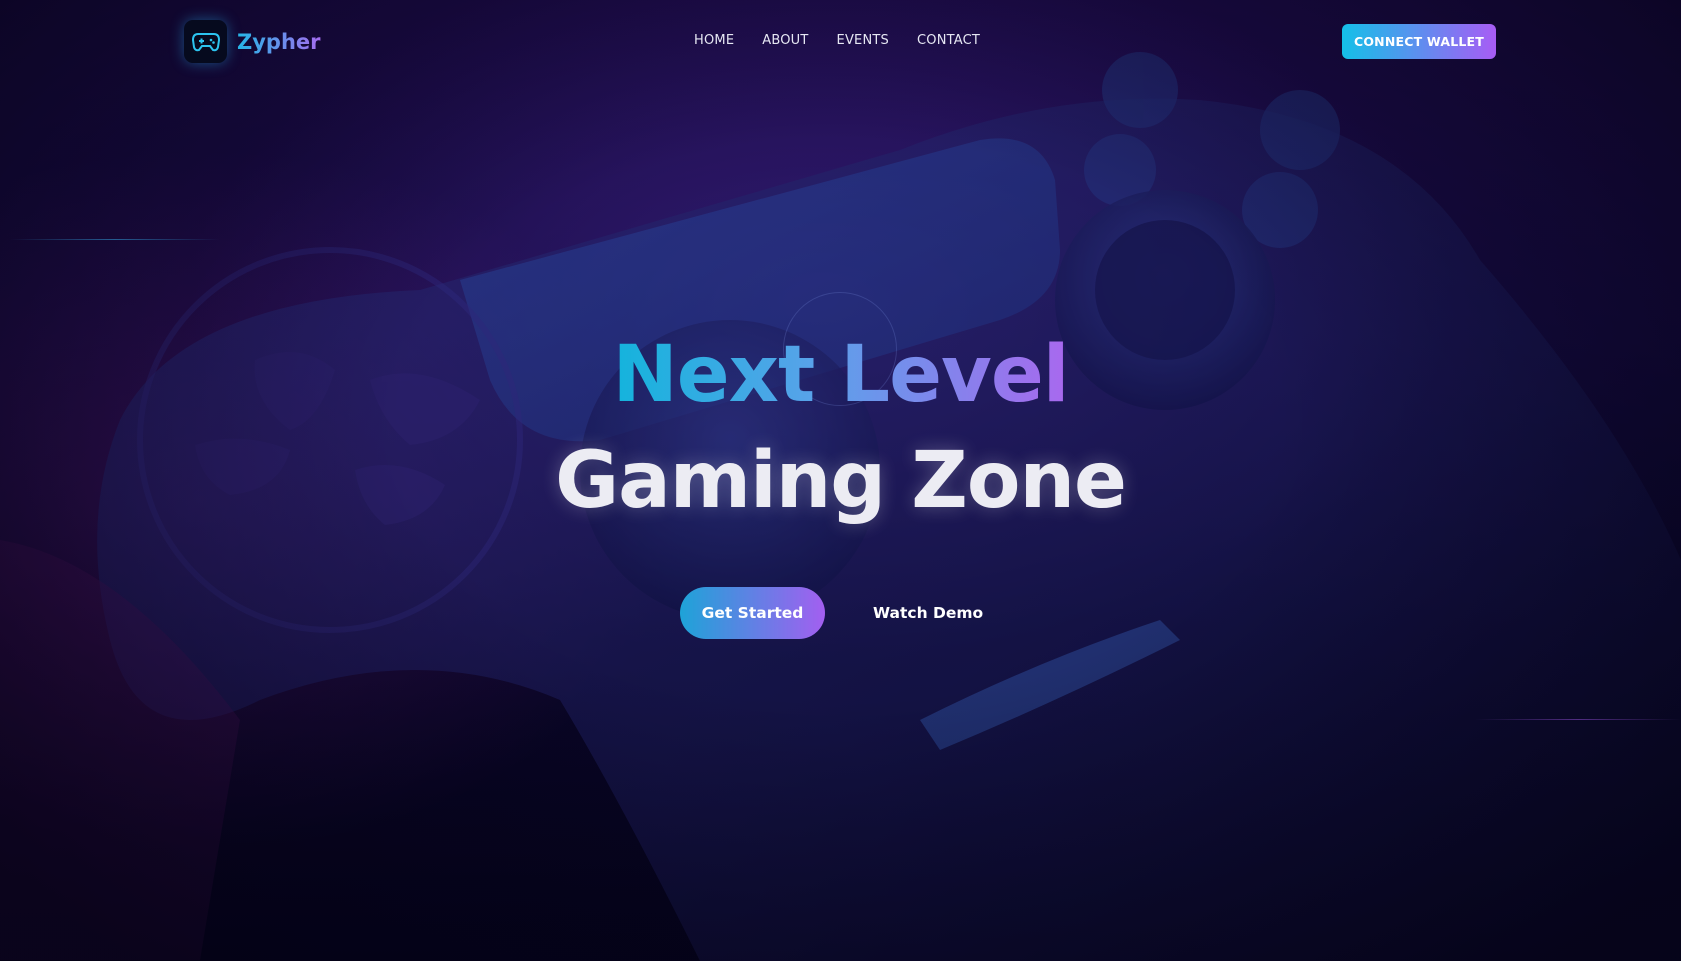 The height and width of the screenshot is (961, 1681). I want to click on brand: Zypher, so click(252, 41).